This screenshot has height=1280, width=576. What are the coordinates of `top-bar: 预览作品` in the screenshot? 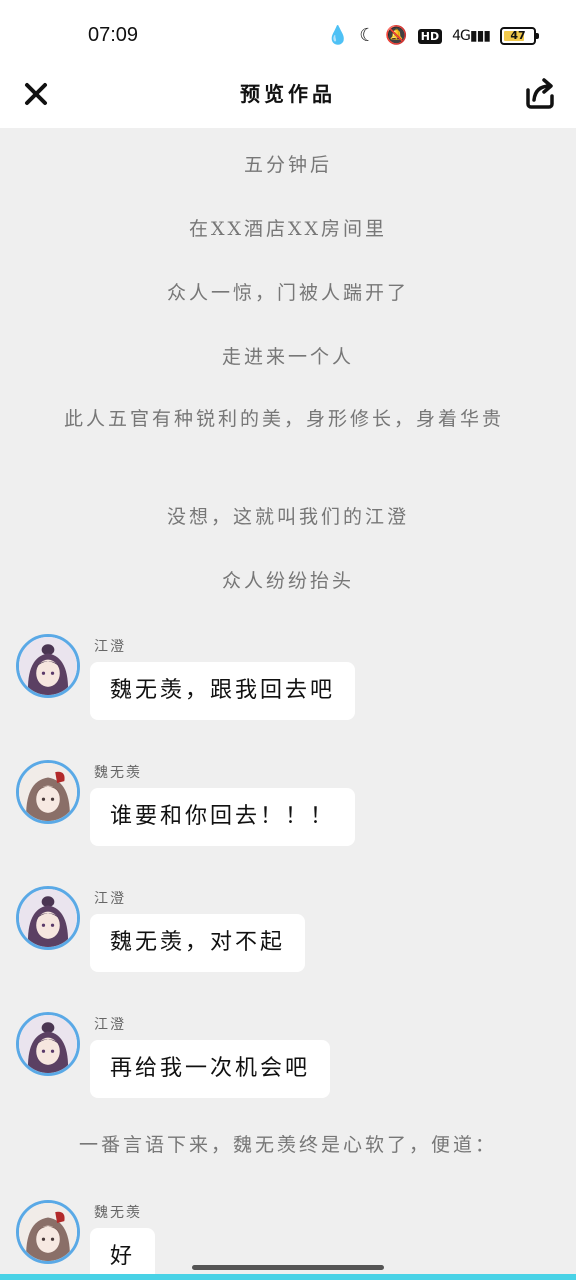 It's located at (288, 96).